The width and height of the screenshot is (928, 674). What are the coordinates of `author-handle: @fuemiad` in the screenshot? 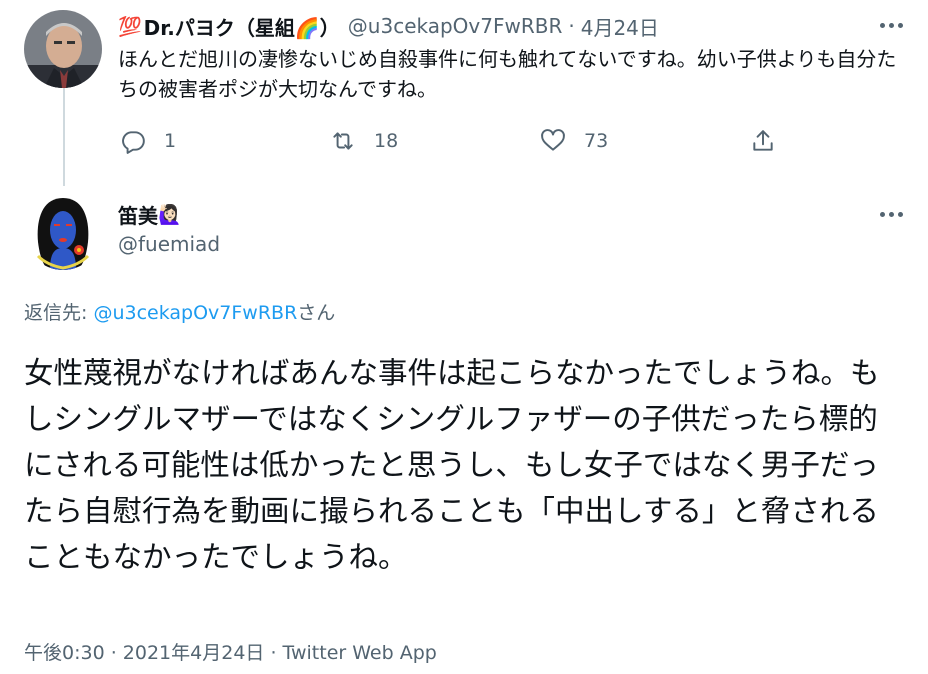 It's located at (169, 244).